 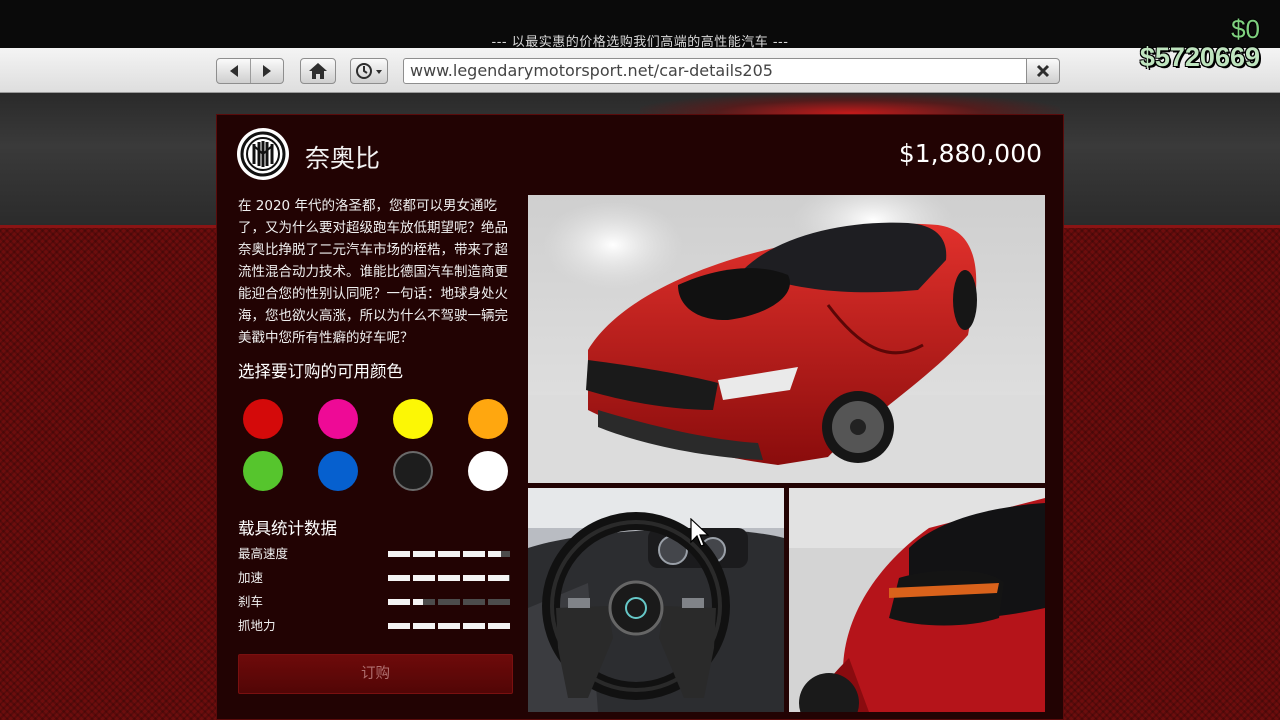 I want to click on manufacturer-logo, so click(x=263, y=154).